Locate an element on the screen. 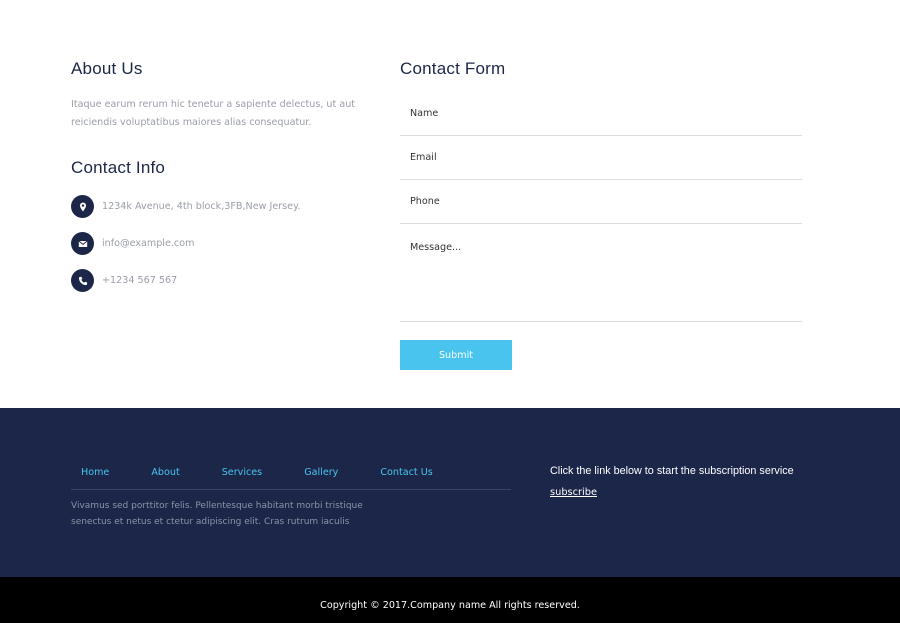 The width and height of the screenshot is (900, 623). footer-nav-home: Home is located at coordinates (95, 472).